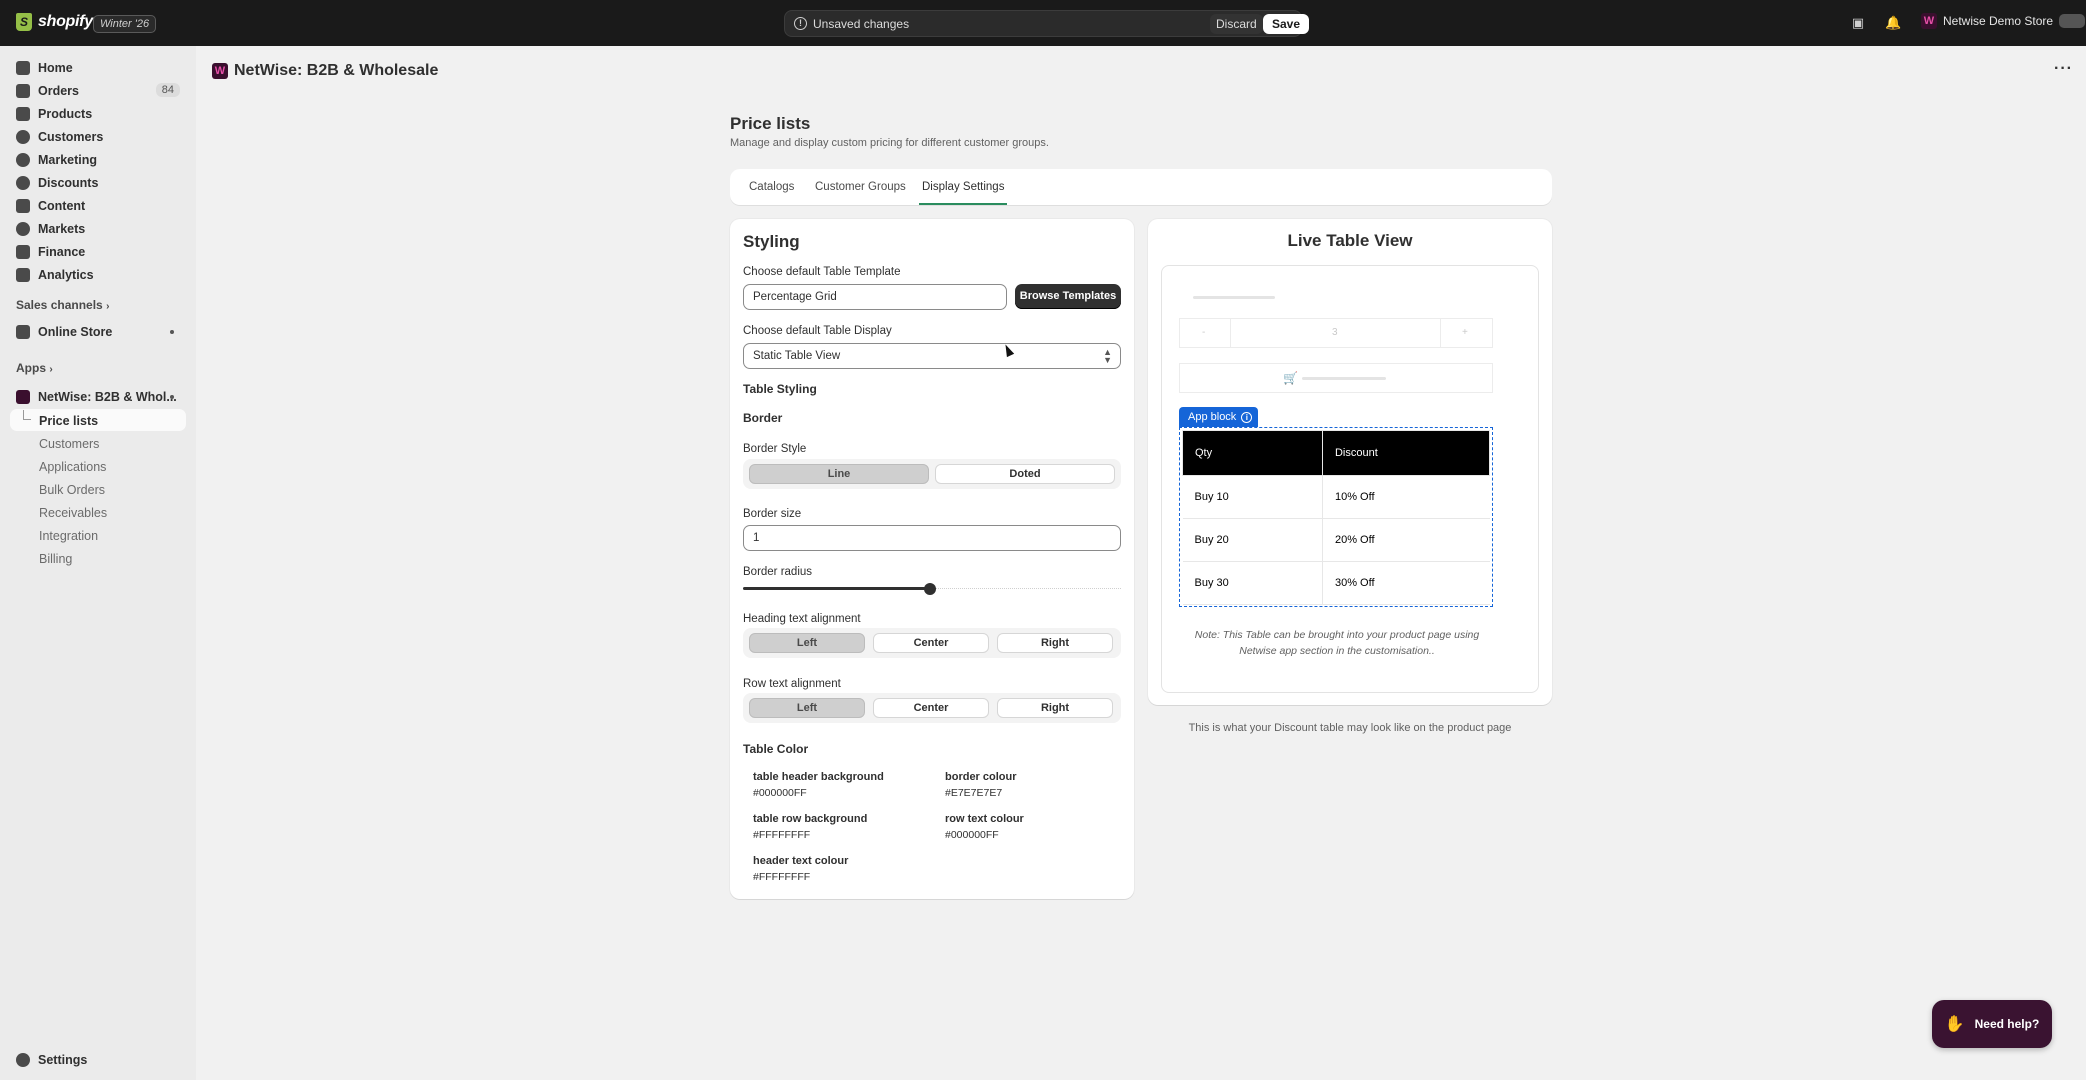 The height and width of the screenshot is (1080, 2086). What do you see at coordinates (23, 332) in the screenshot?
I see `online-store-icon` at bounding box center [23, 332].